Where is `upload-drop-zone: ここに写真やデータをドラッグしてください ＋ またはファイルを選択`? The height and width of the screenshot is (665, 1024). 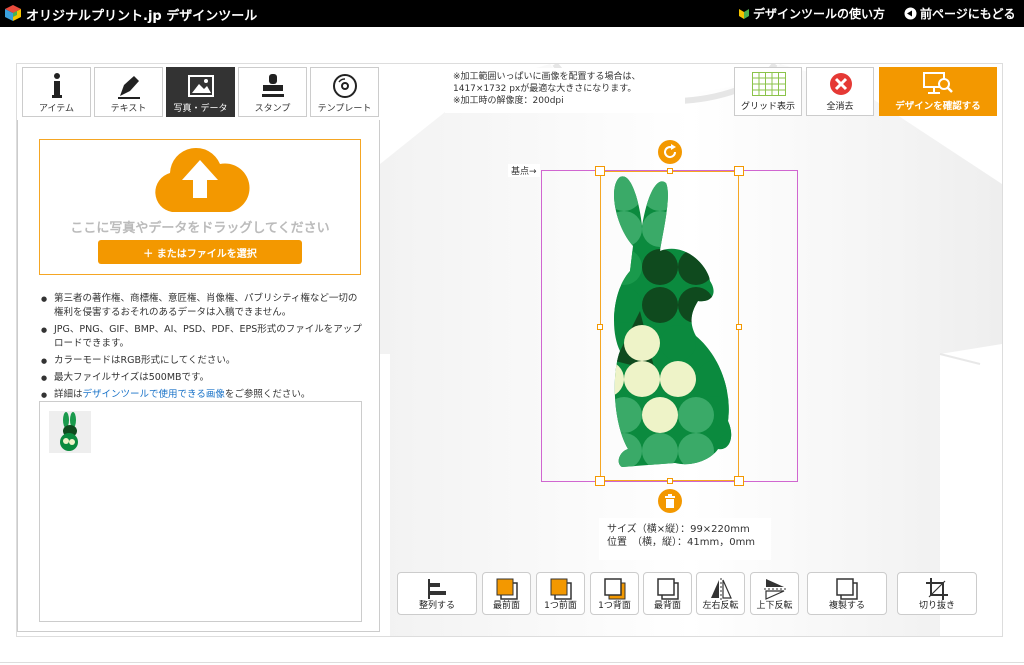
upload-drop-zone: ここに写真やデータをドラッグしてください ＋ またはファイルを選択 is located at coordinates (200, 207).